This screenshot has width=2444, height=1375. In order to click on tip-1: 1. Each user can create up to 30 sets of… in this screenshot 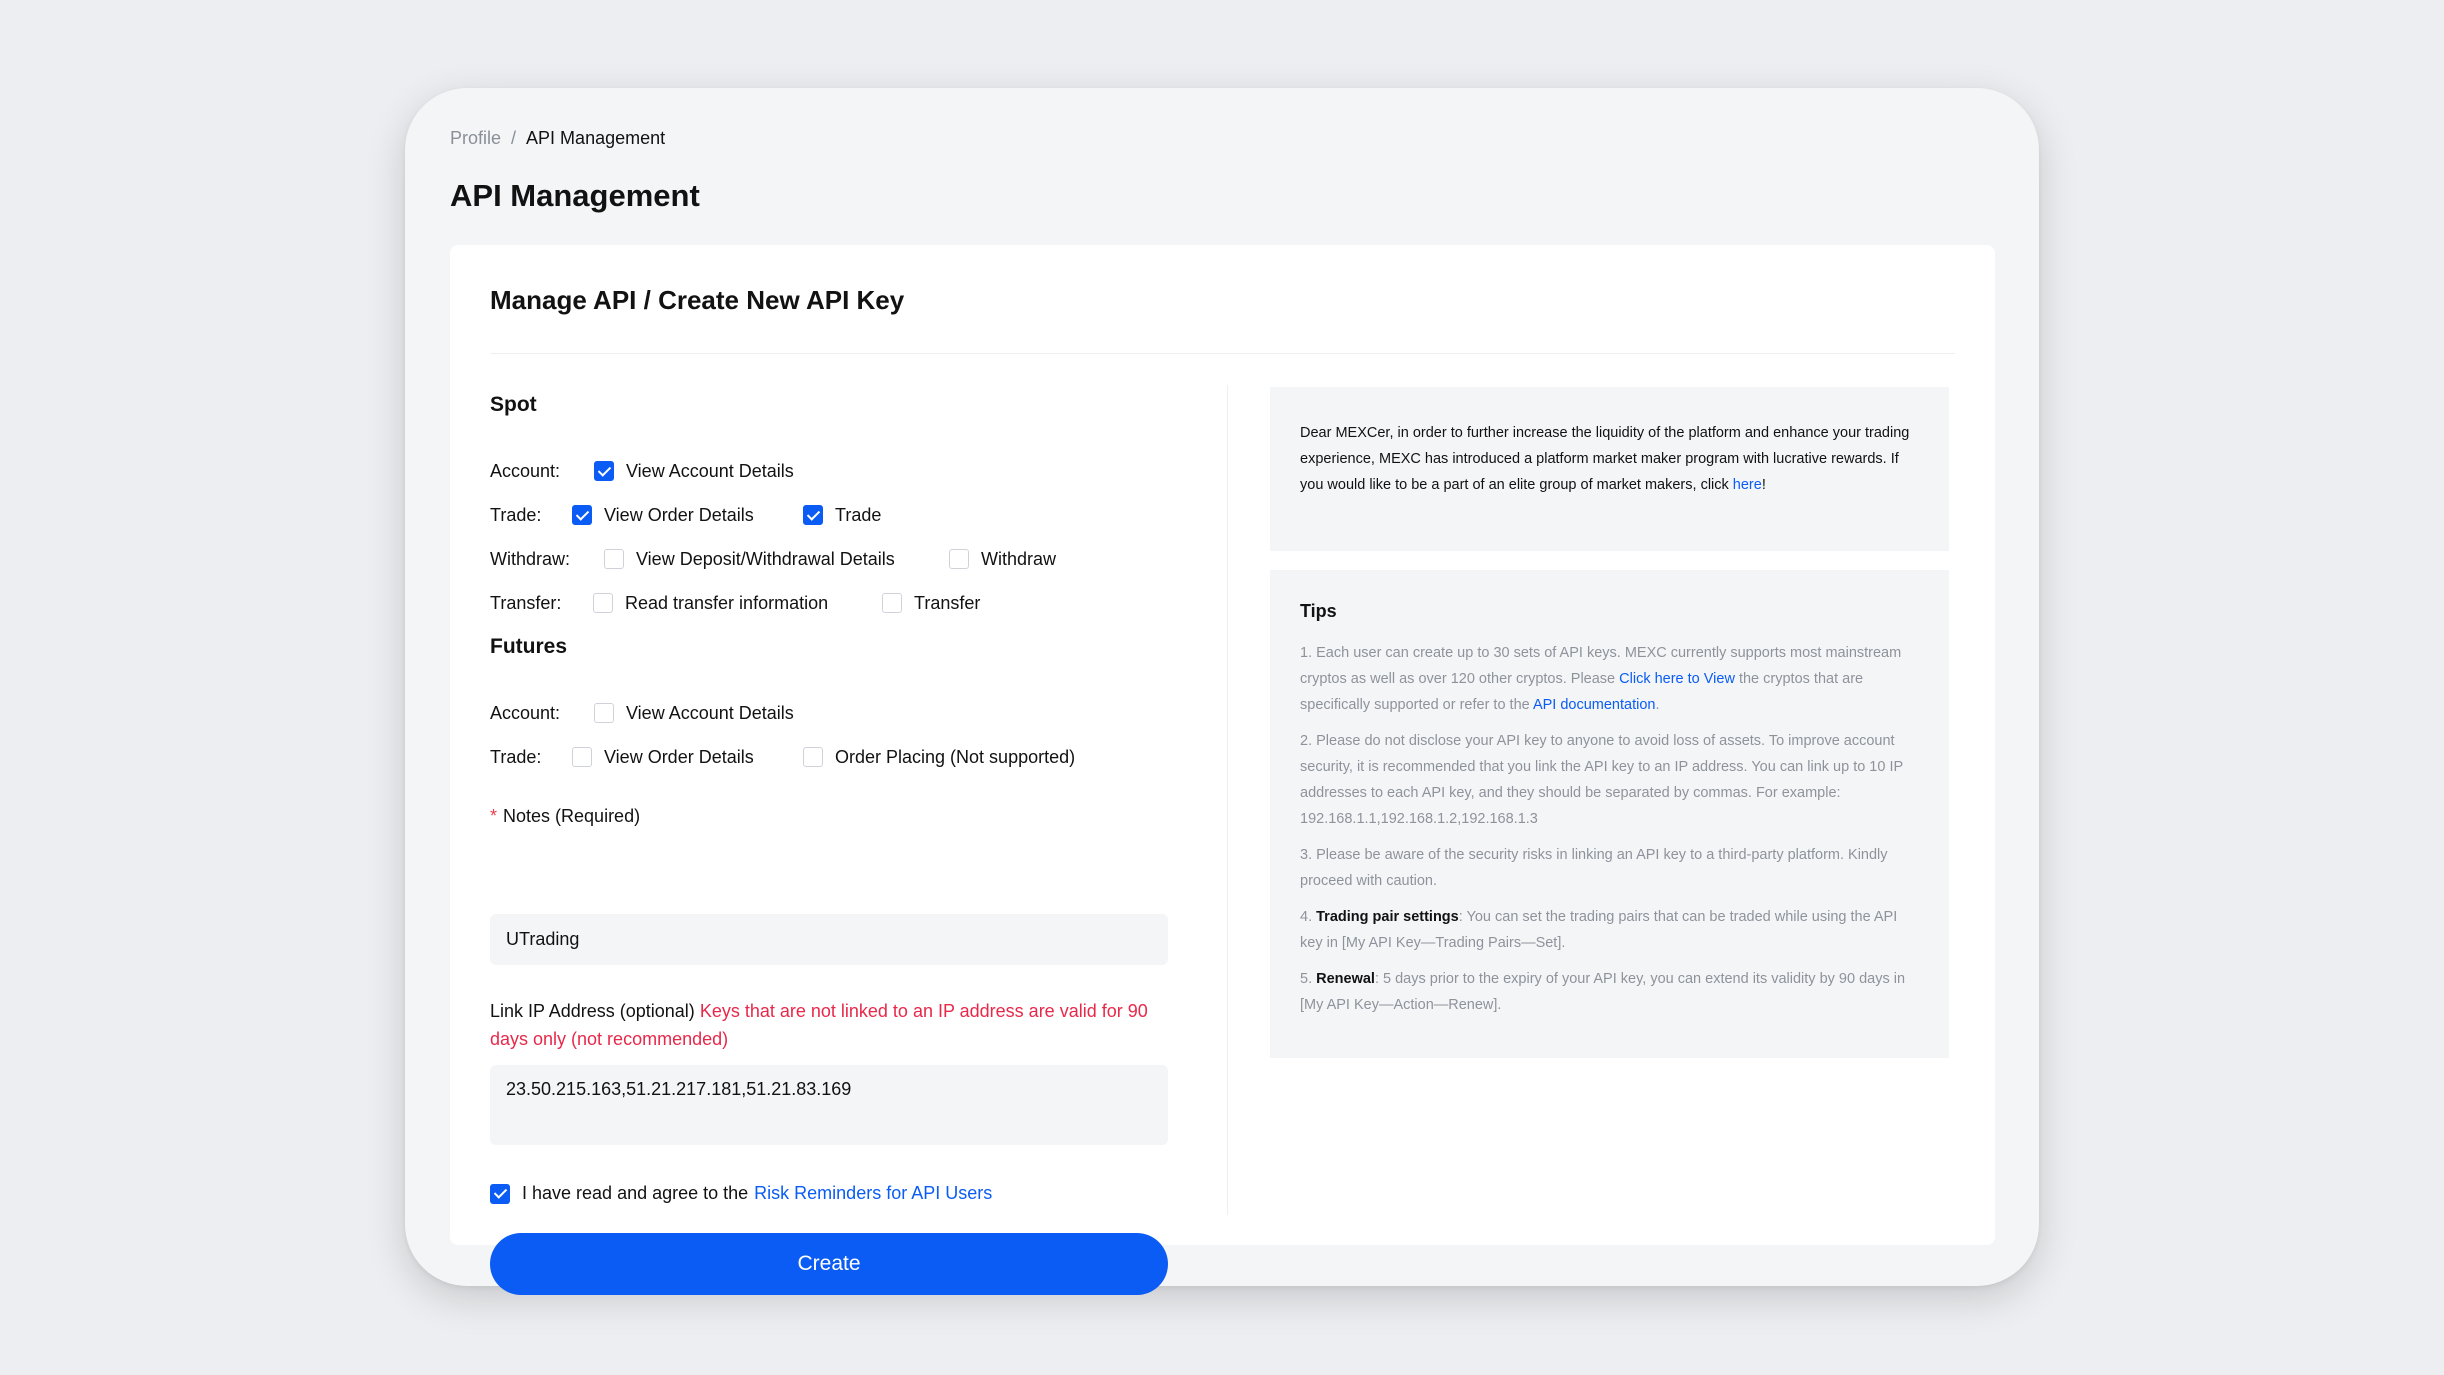, I will do `click(1609, 679)`.